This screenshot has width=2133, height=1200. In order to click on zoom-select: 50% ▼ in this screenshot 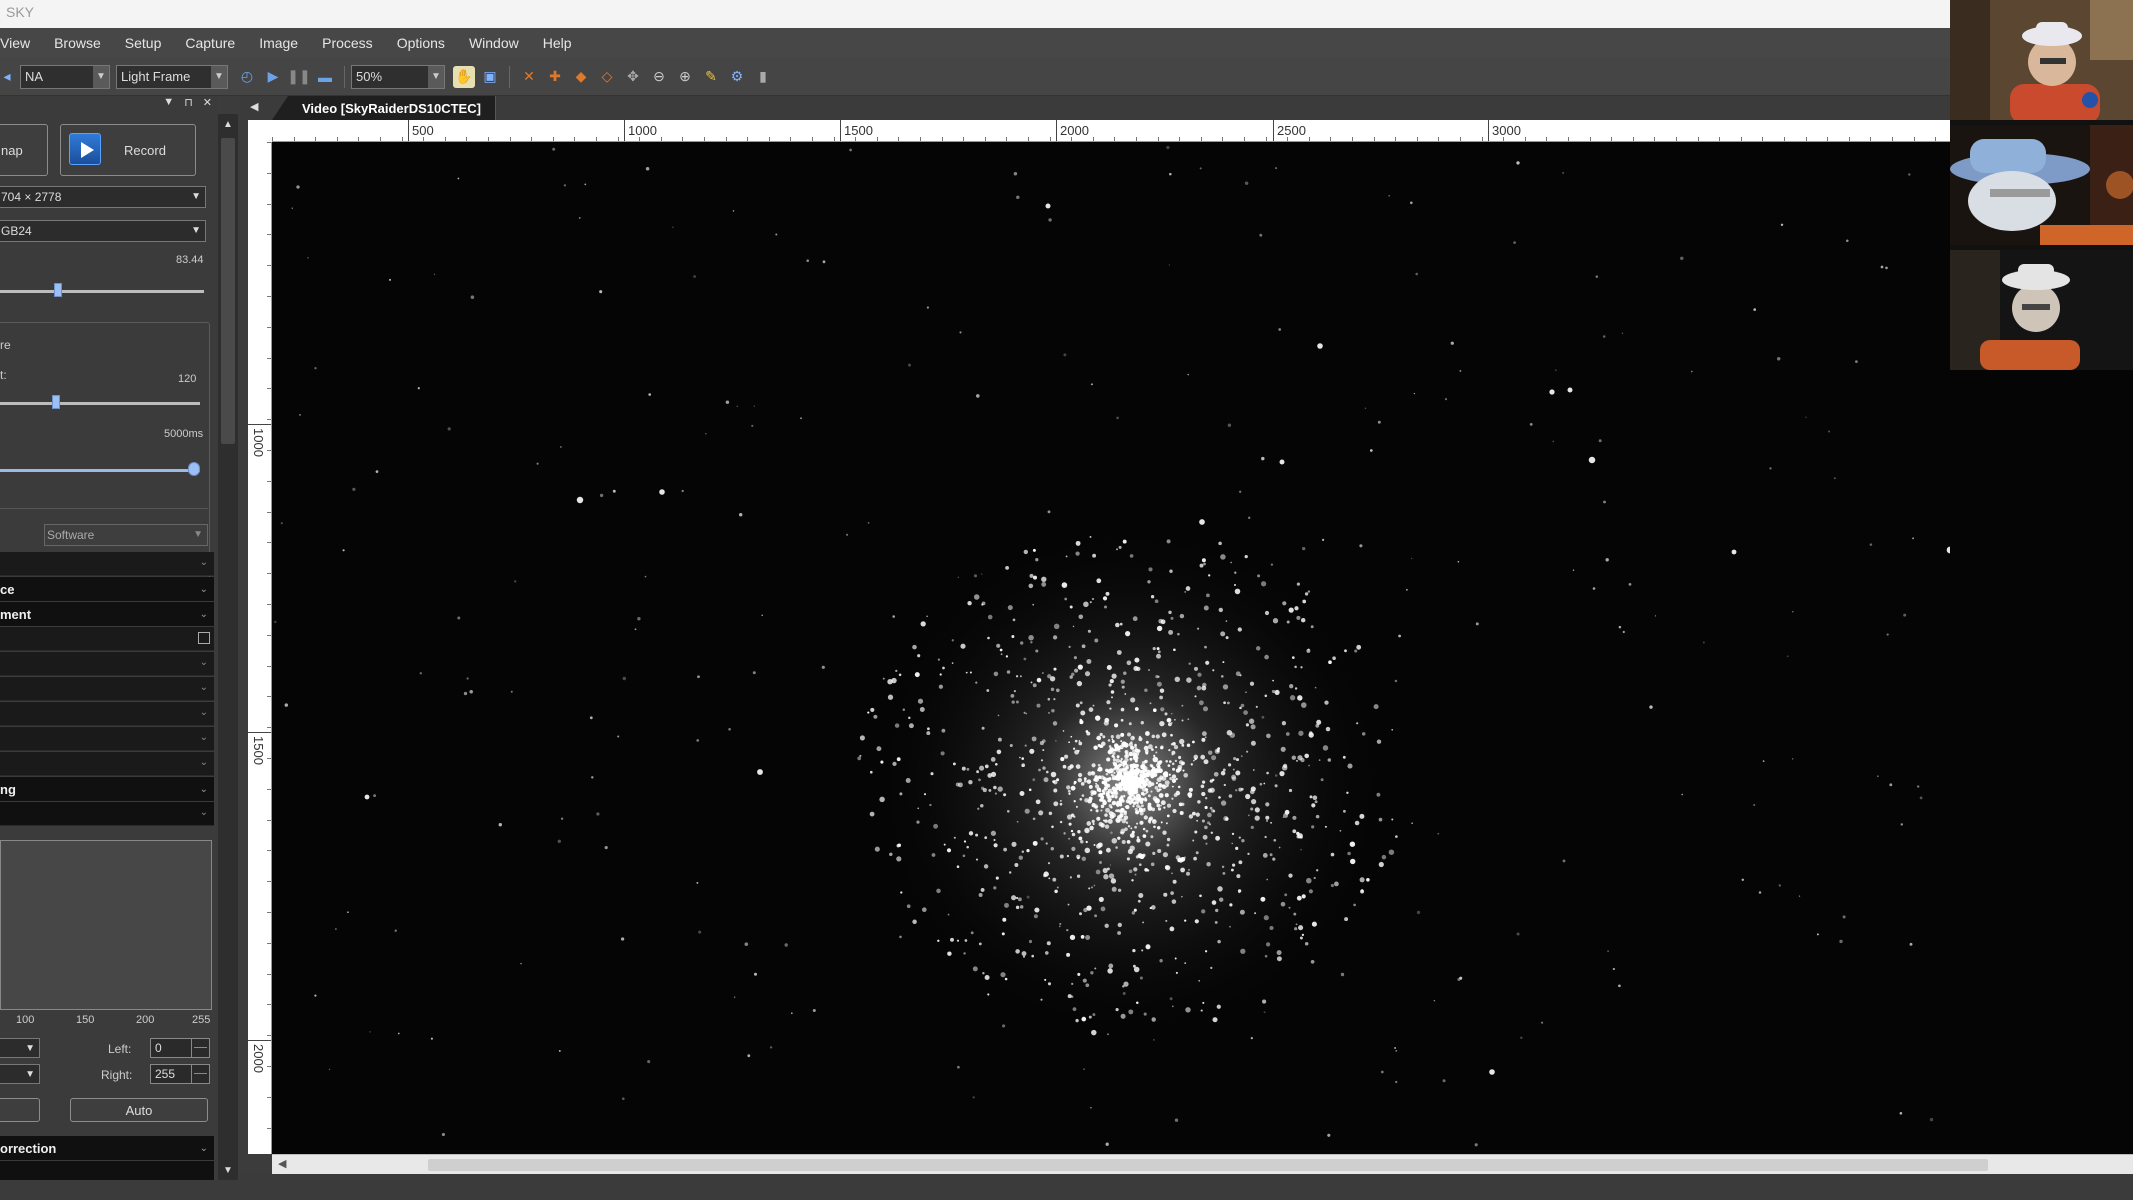, I will do `click(398, 76)`.